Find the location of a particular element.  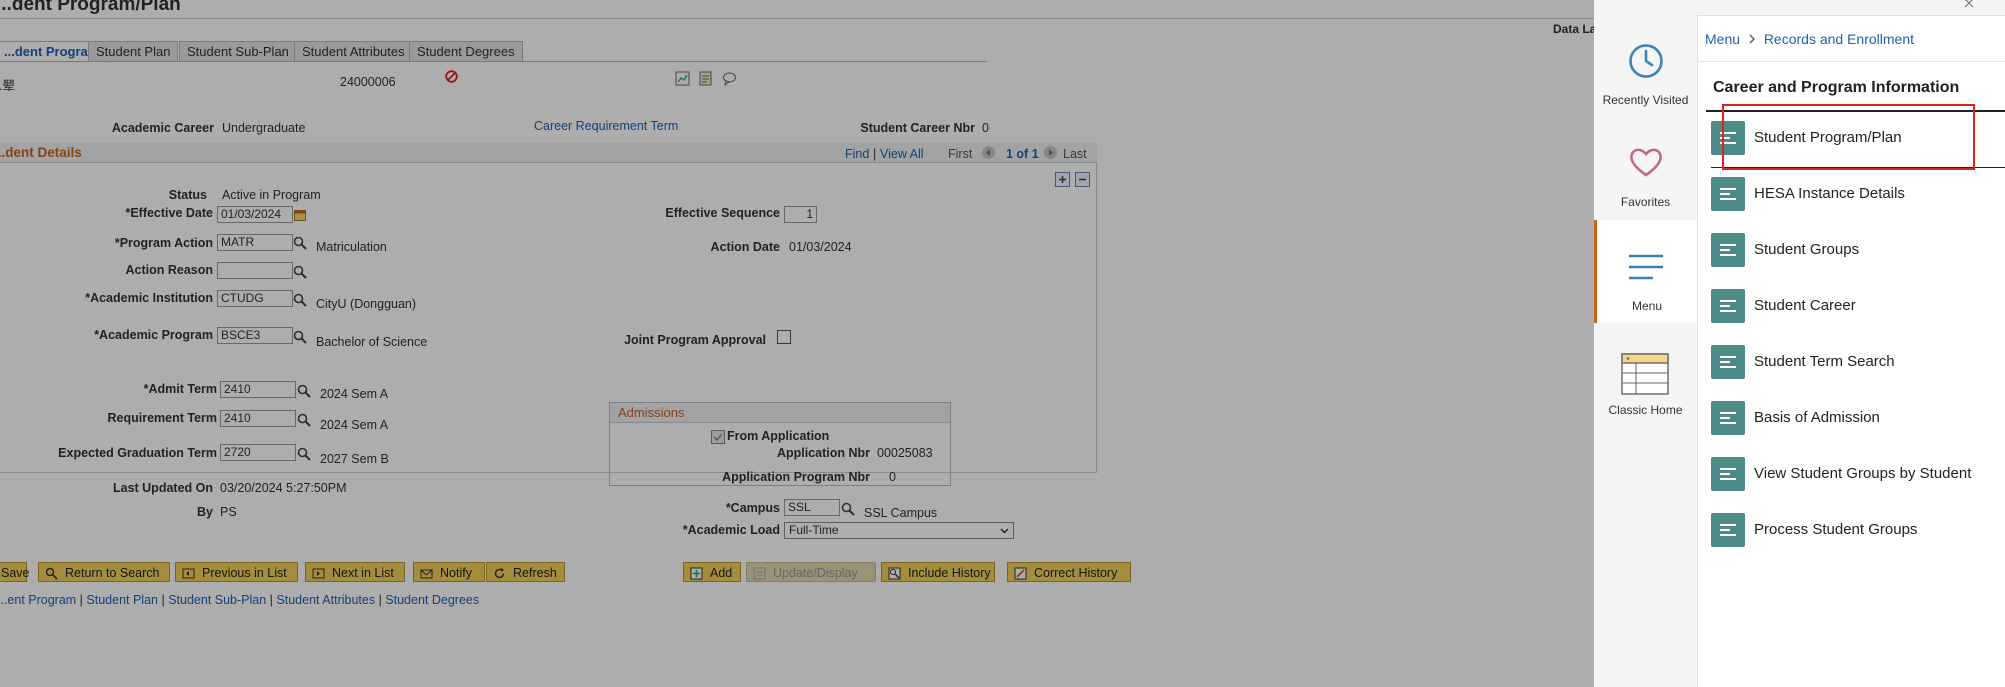

favorites-label: Favorites is located at coordinates (1645, 202).